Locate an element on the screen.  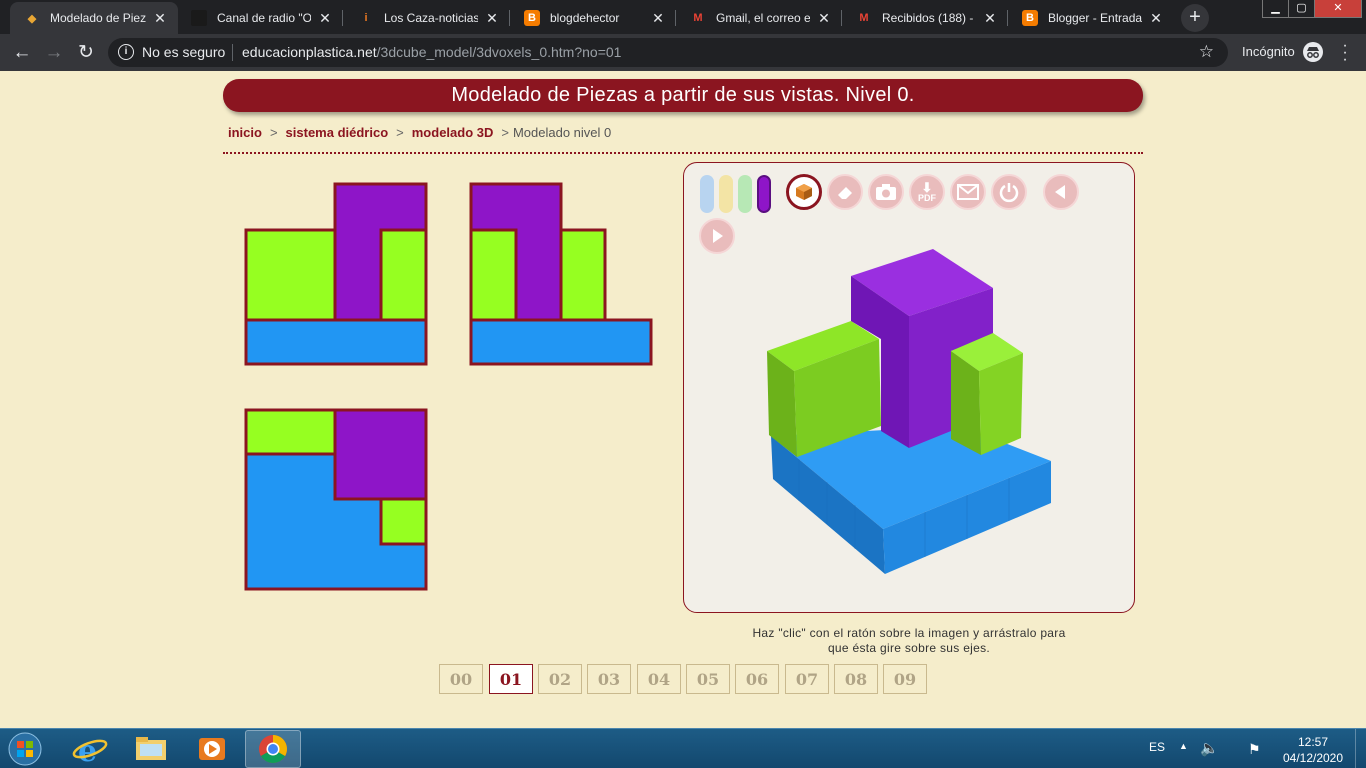
level-button-03: 03 is located at coordinates (609, 679).